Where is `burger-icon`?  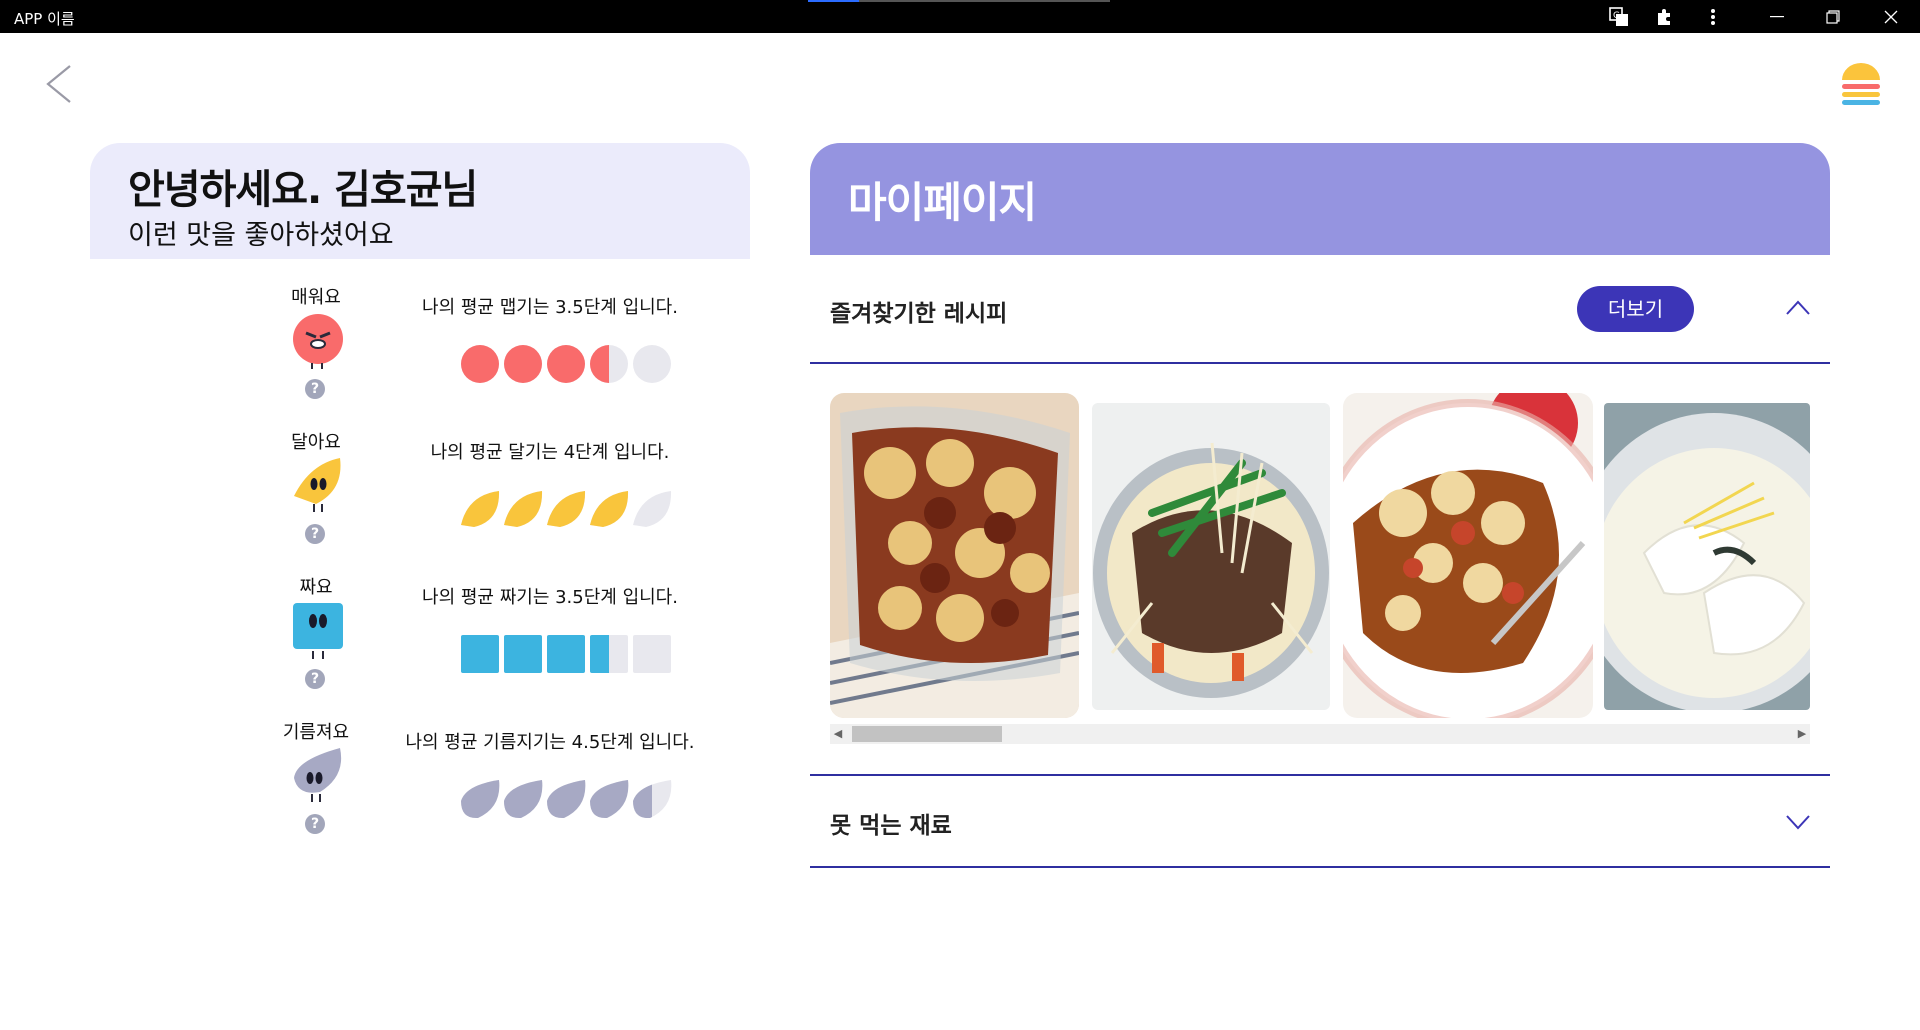 burger-icon is located at coordinates (1861, 84).